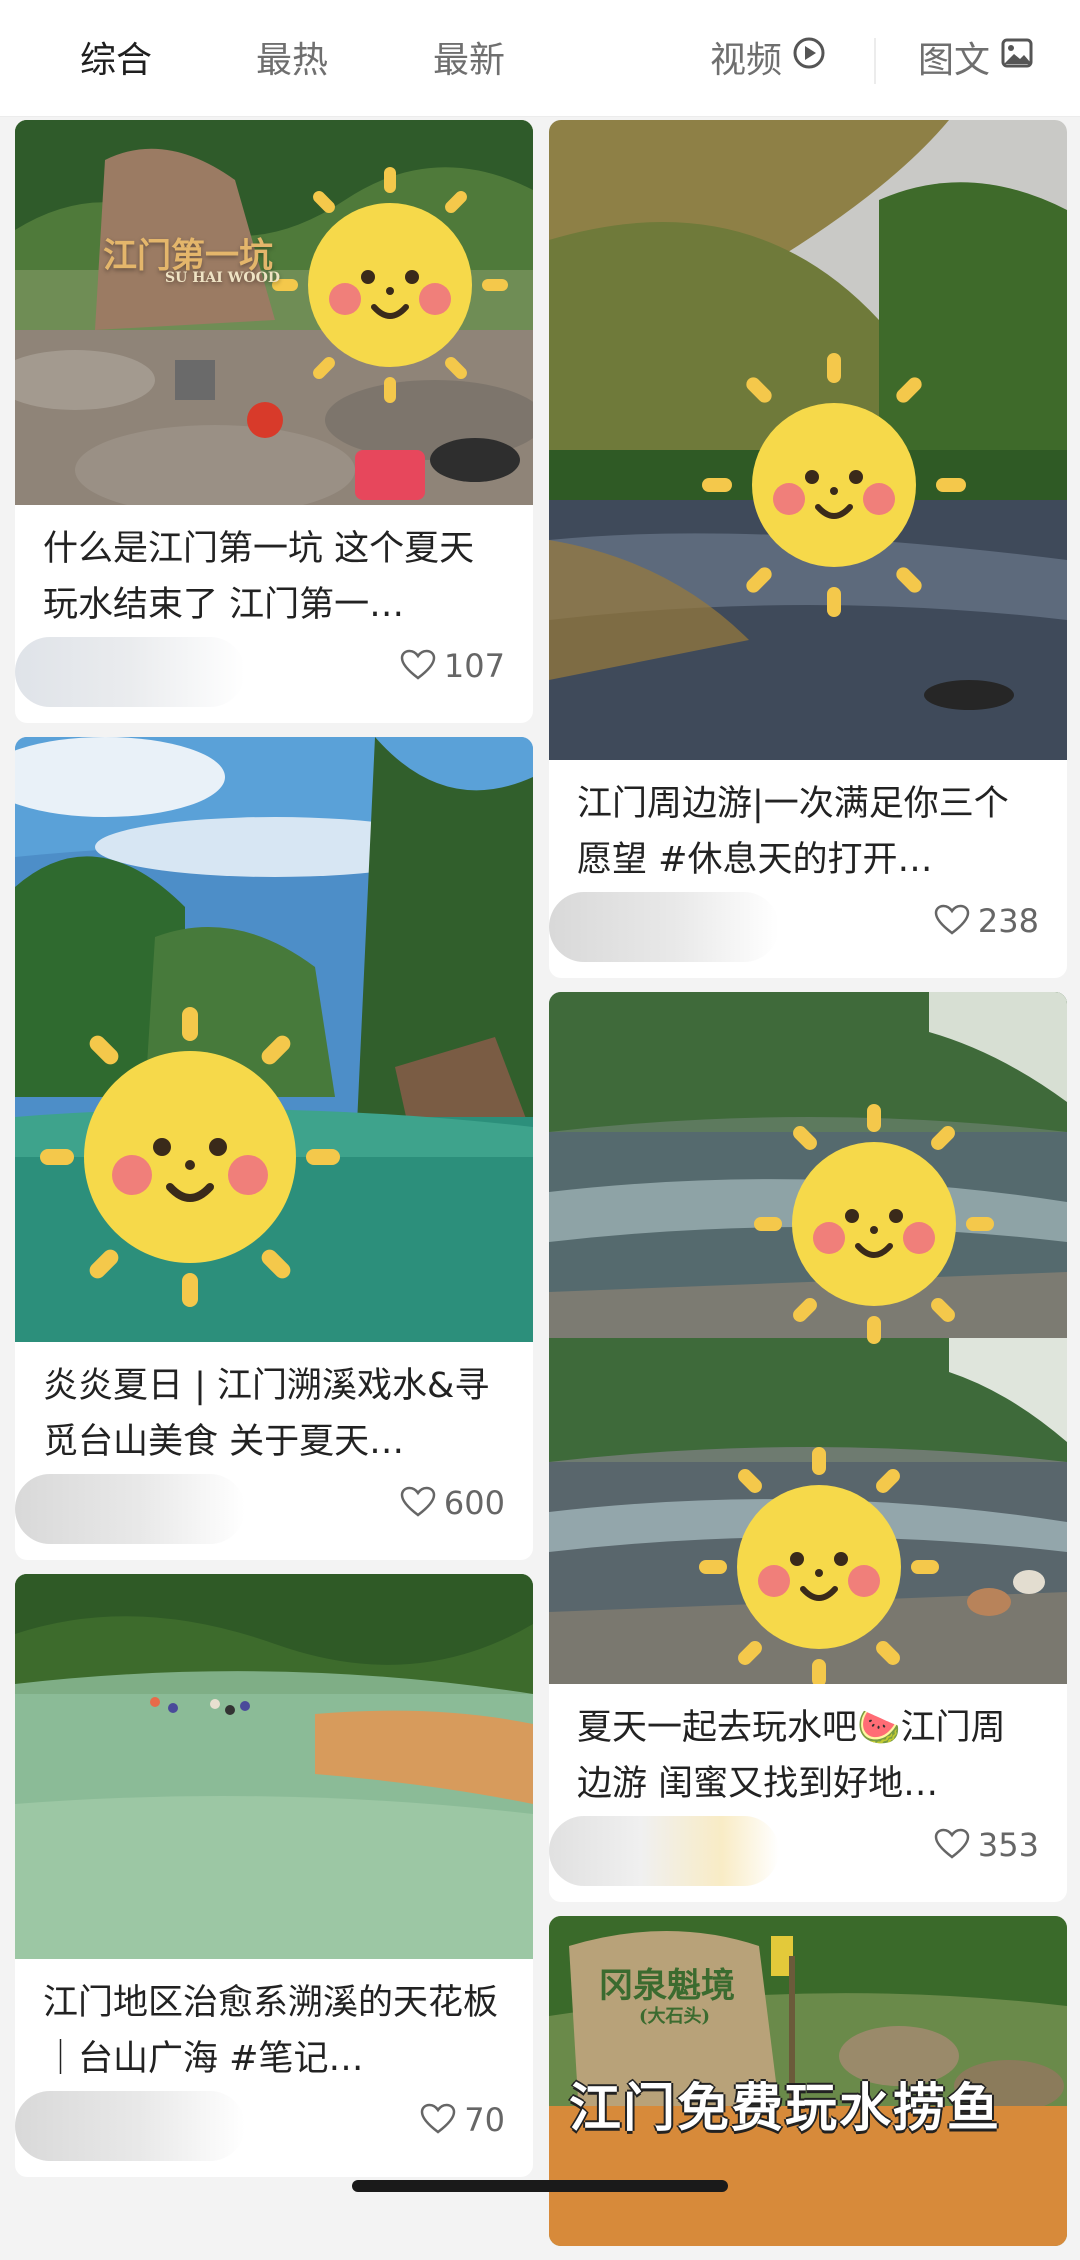  What do you see at coordinates (474, 666) in the screenshot?
I see `like-count-value: 107` at bounding box center [474, 666].